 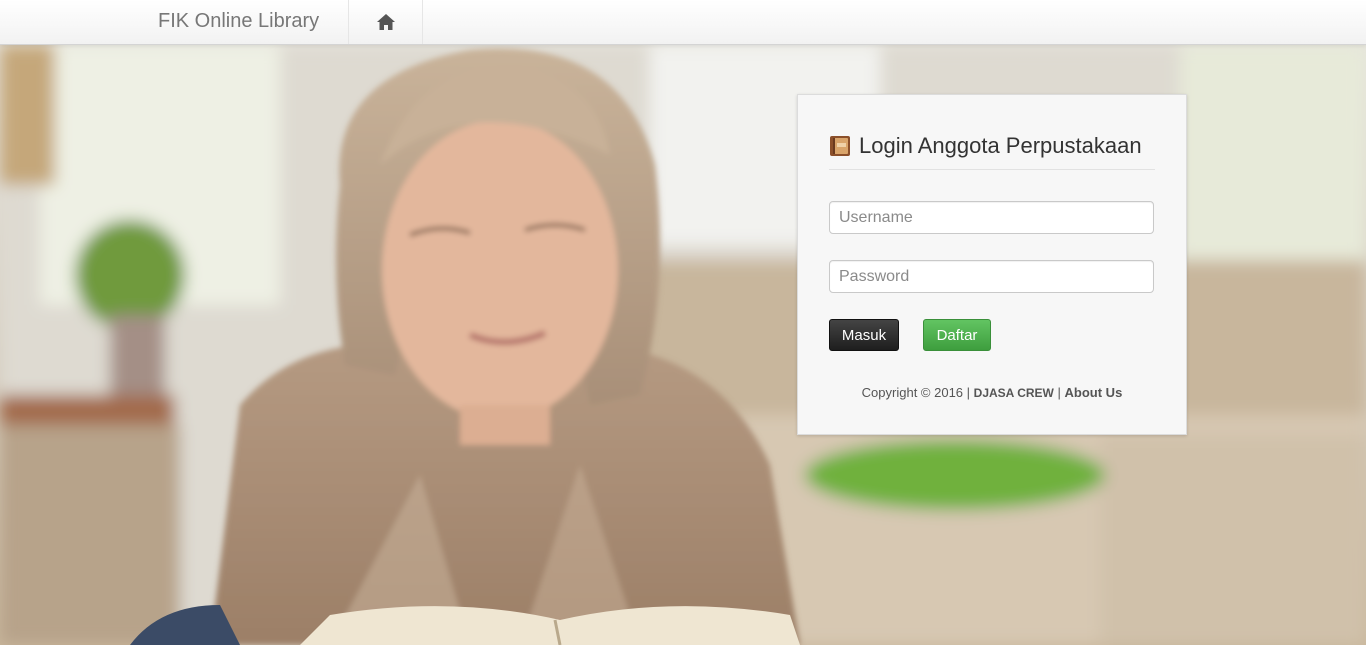 What do you see at coordinates (1094, 392) in the screenshot?
I see `about-us-link: About Us` at bounding box center [1094, 392].